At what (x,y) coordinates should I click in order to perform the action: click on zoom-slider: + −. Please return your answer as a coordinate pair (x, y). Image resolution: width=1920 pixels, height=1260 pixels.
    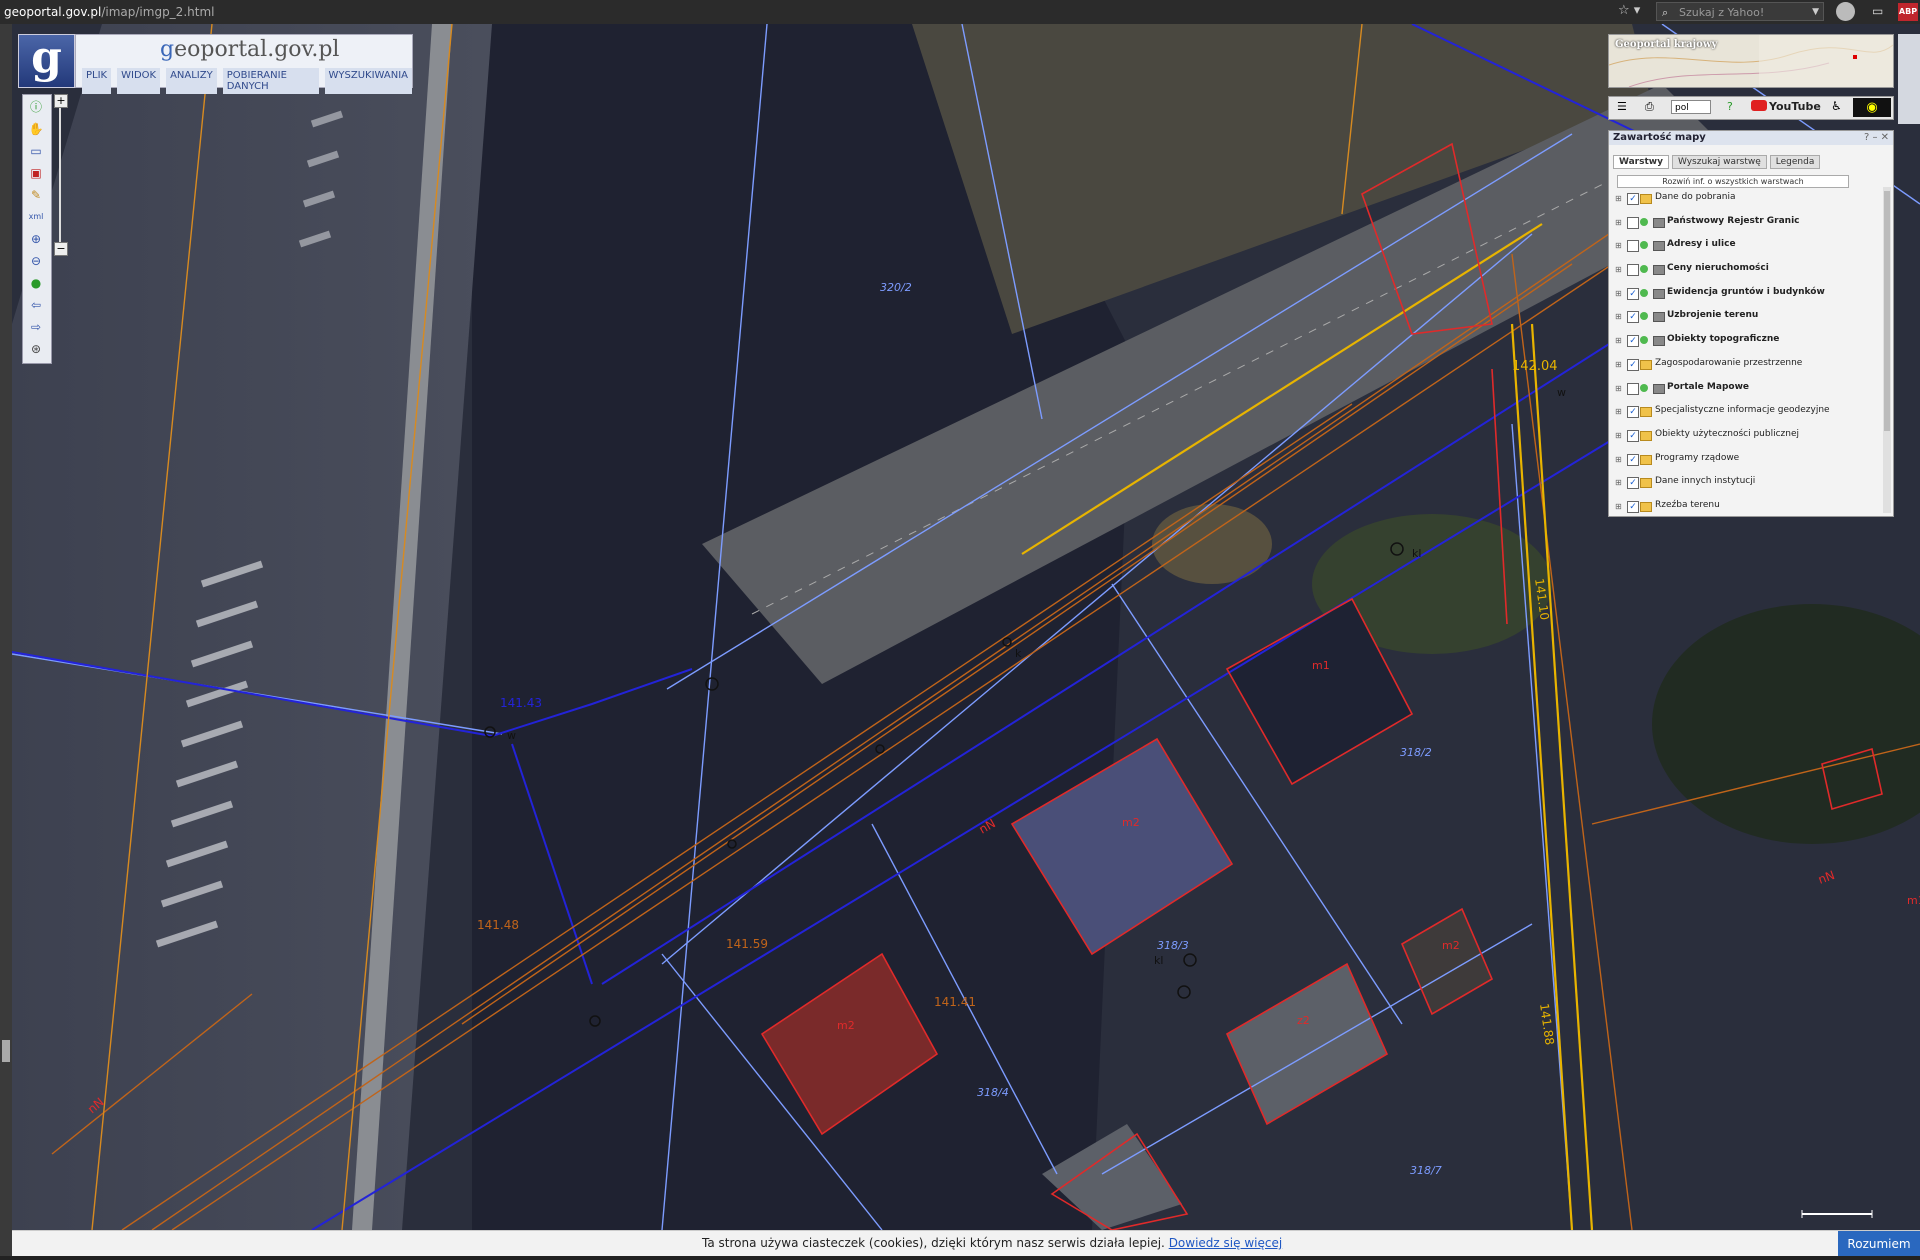
    Looking at the image, I should click on (60, 175).